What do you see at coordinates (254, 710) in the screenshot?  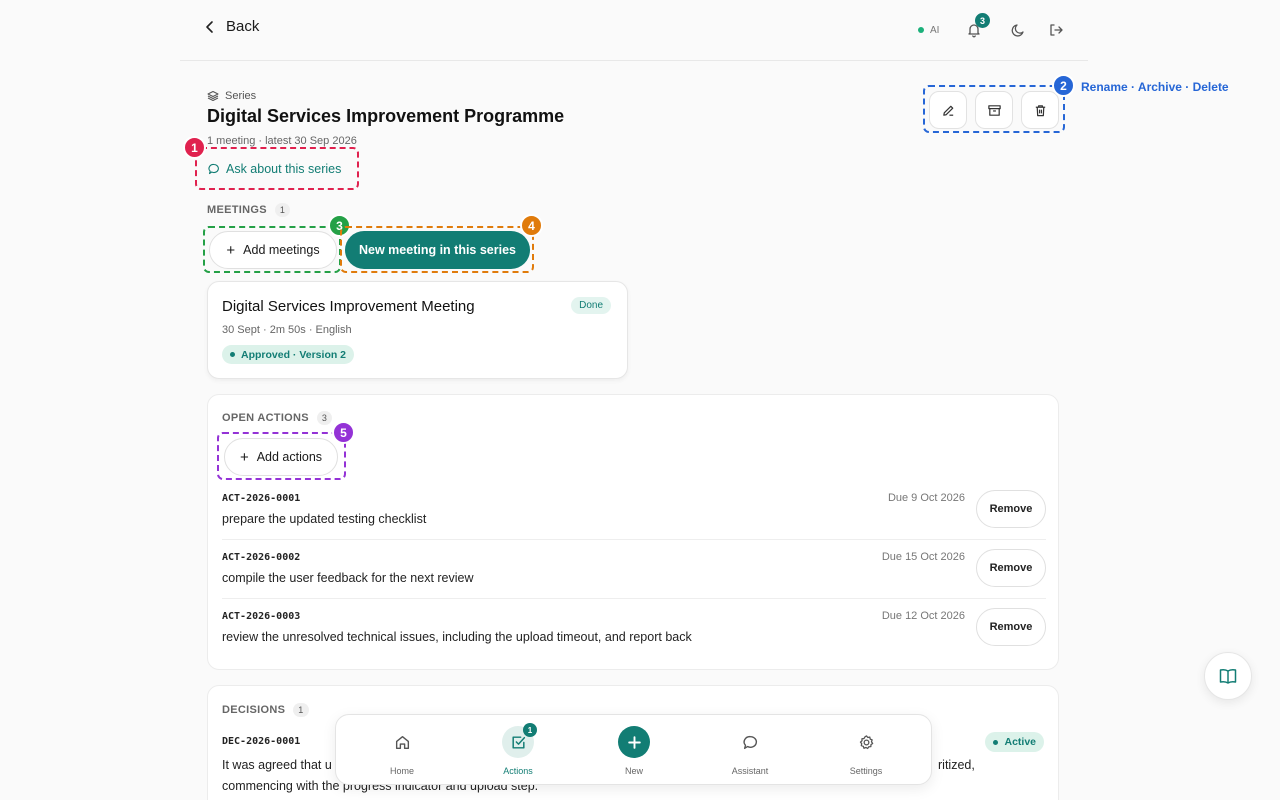 I see `decisions-label: DECISIONS` at bounding box center [254, 710].